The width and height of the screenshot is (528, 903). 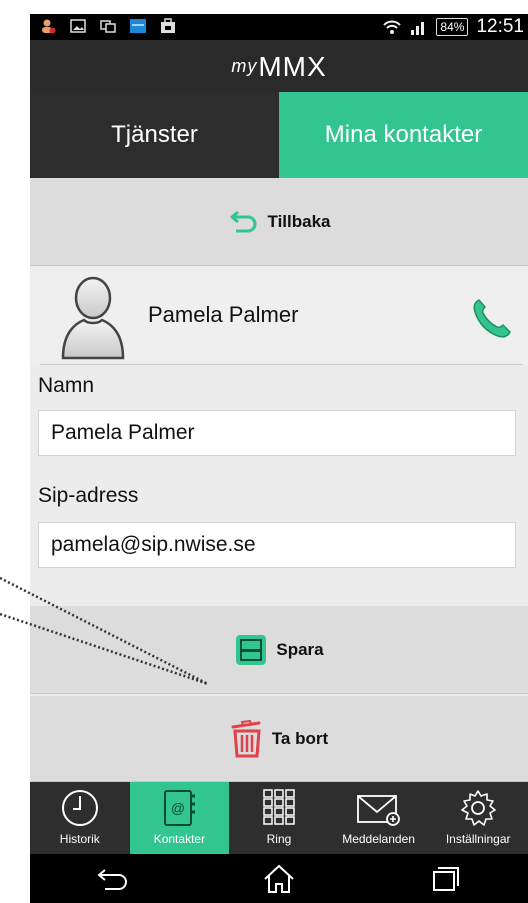 I want to click on save-button: Spara, so click(x=279, y=650).